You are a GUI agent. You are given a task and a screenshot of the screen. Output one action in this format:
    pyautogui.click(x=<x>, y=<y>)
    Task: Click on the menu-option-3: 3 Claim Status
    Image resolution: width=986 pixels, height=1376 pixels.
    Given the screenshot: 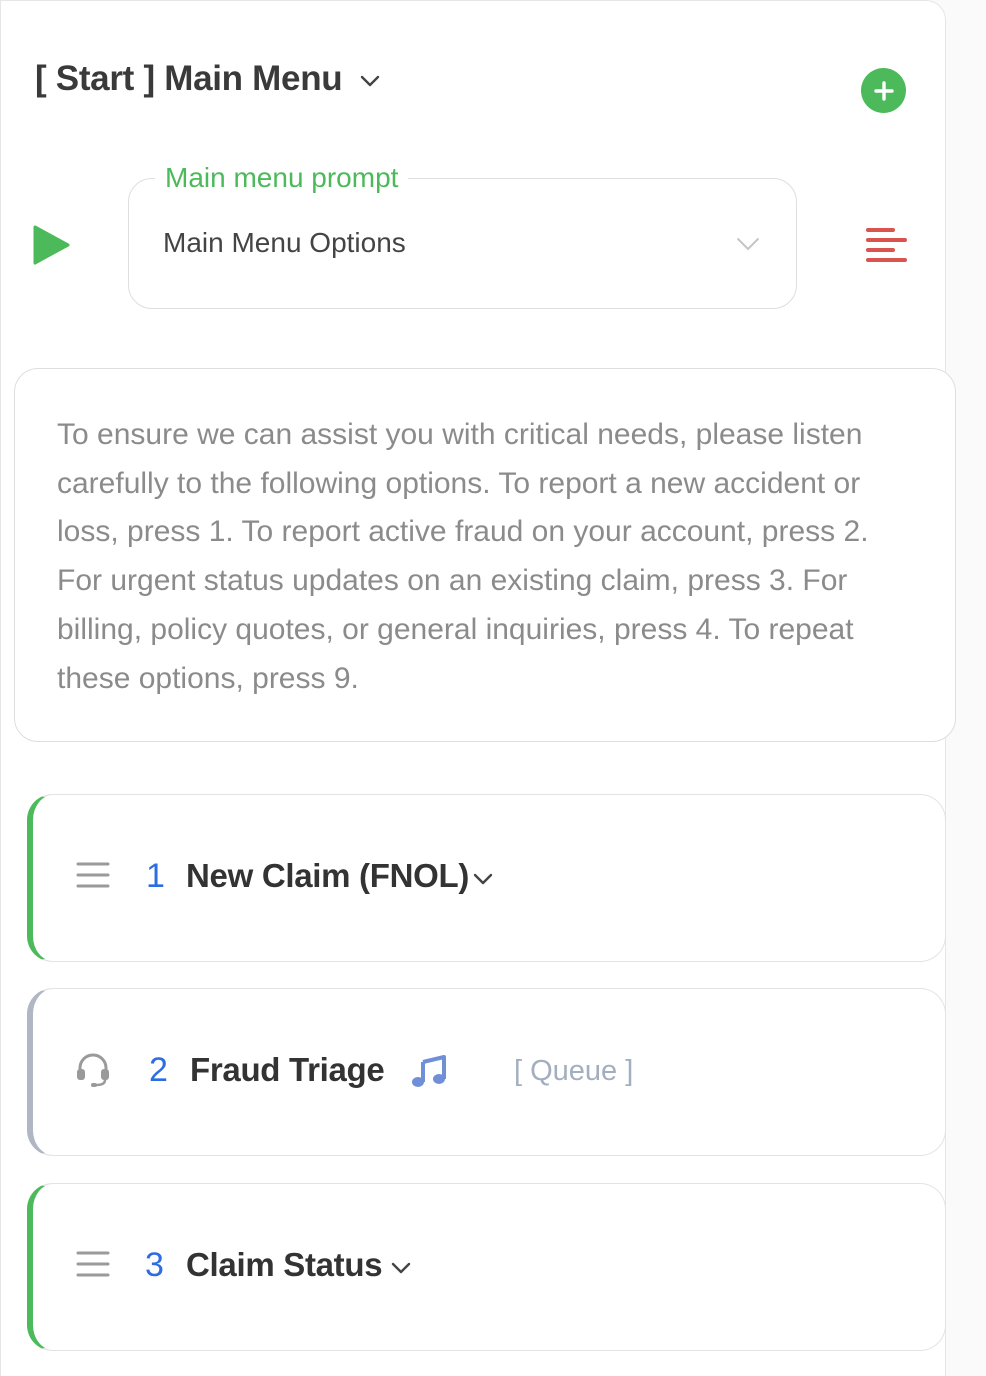 What is the action you would take?
    pyautogui.click(x=486, y=1267)
    